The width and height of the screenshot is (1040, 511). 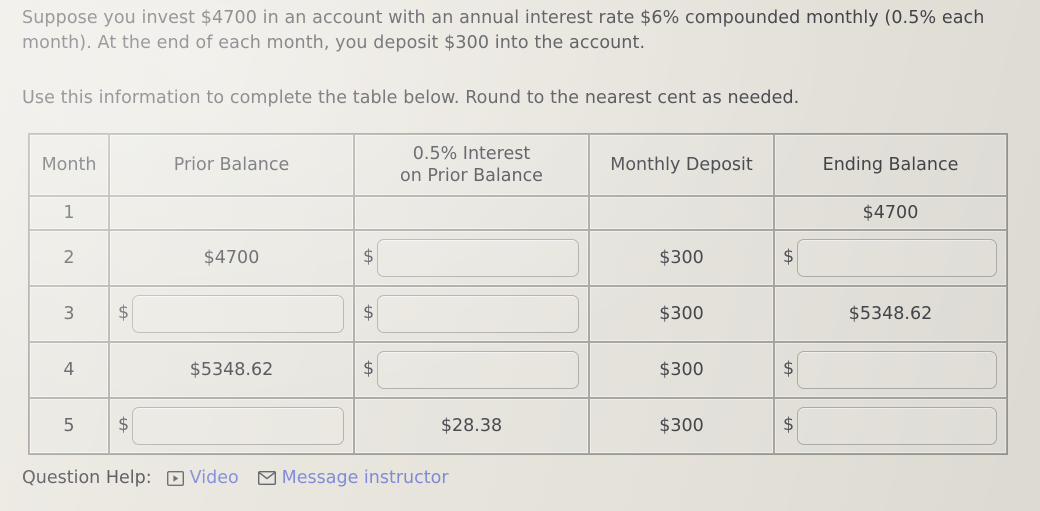 I want to click on cell-prior-balance: $5348.62, so click(x=231, y=370).